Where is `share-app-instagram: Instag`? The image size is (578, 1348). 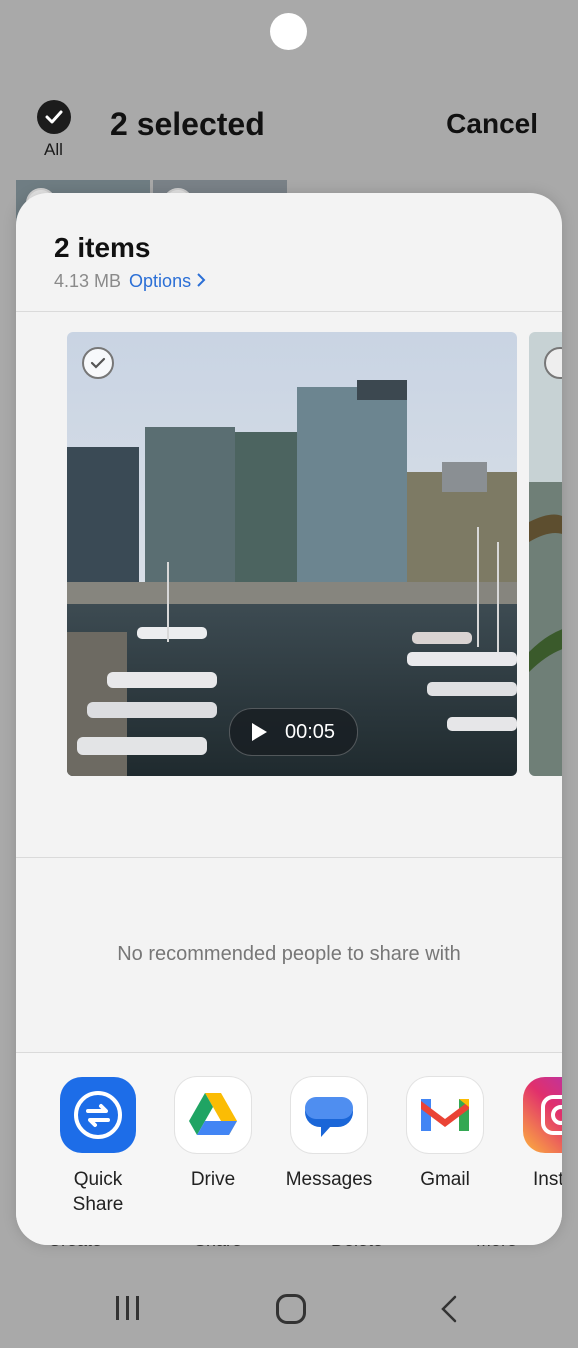
share-app-instagram: Instag is located at coordinates (536, 1134).